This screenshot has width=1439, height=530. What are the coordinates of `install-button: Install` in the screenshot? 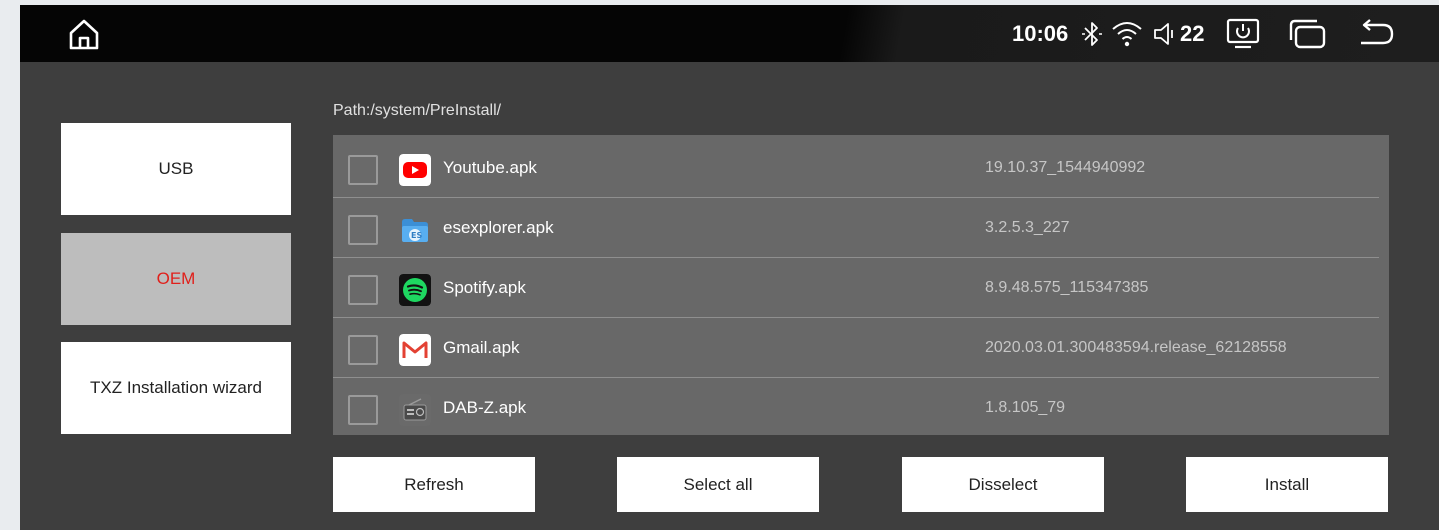 It's located at (1287, 484).